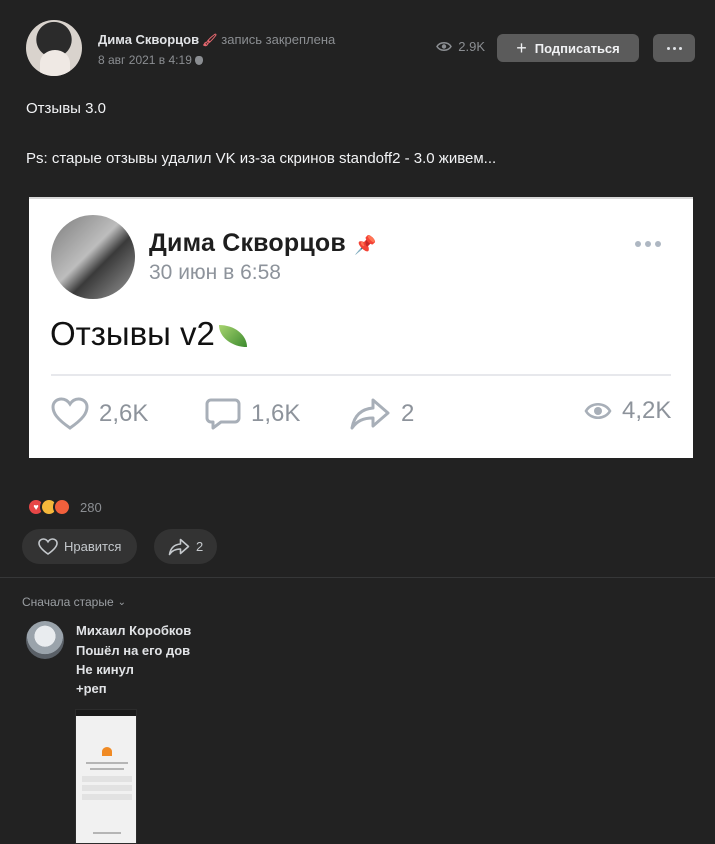 The width and height of the screenshot is (715, 844). I want to click on embed-likes: 2,6K, so click(99, 414).